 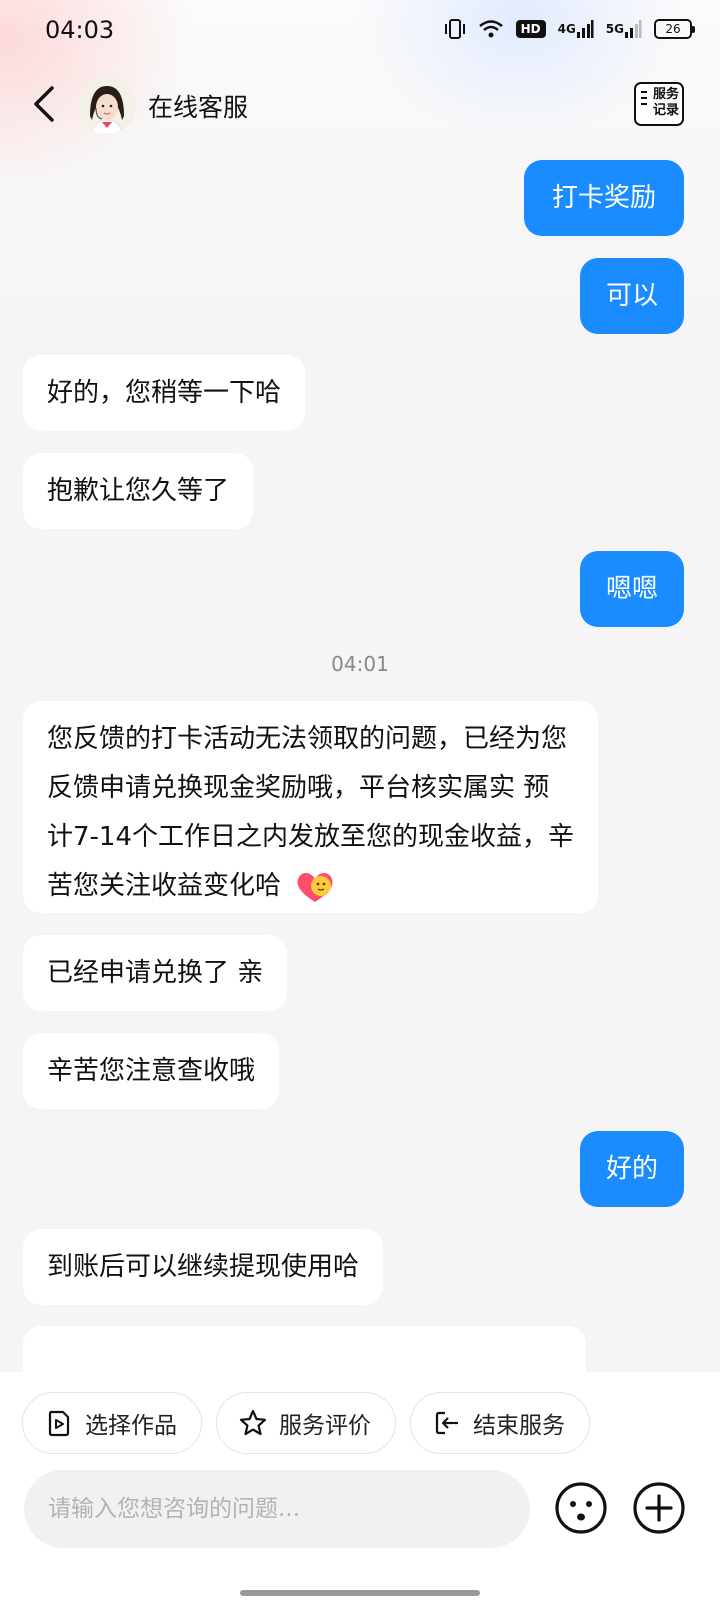 I want to click on battery-icon: 26, so click(x=674, y=29).